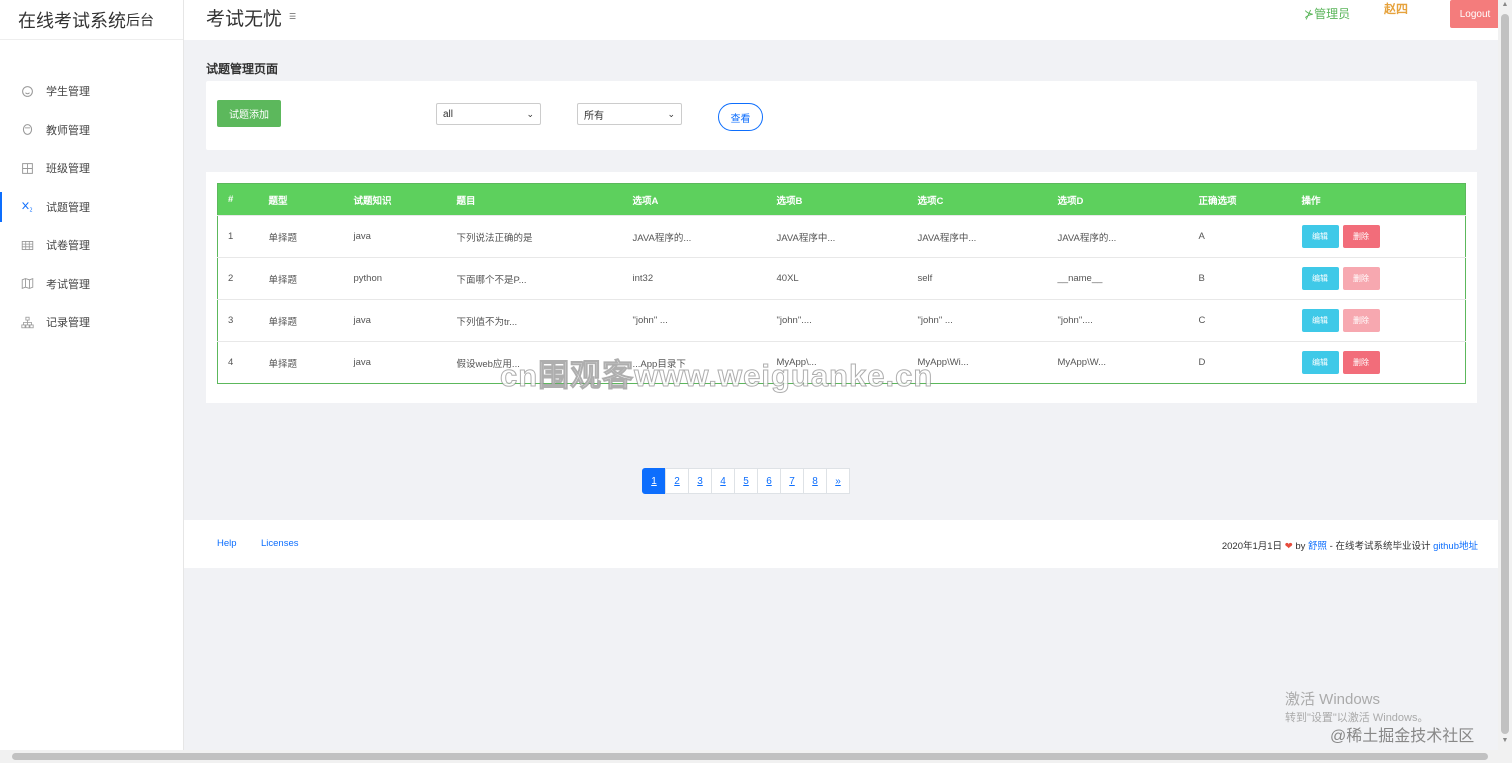 This screenshot has width=1512, height=763. Describe the element at coordinates (91, 168) in the screenshot. I see `sidebar-item-classes: 班级管理` at that location.